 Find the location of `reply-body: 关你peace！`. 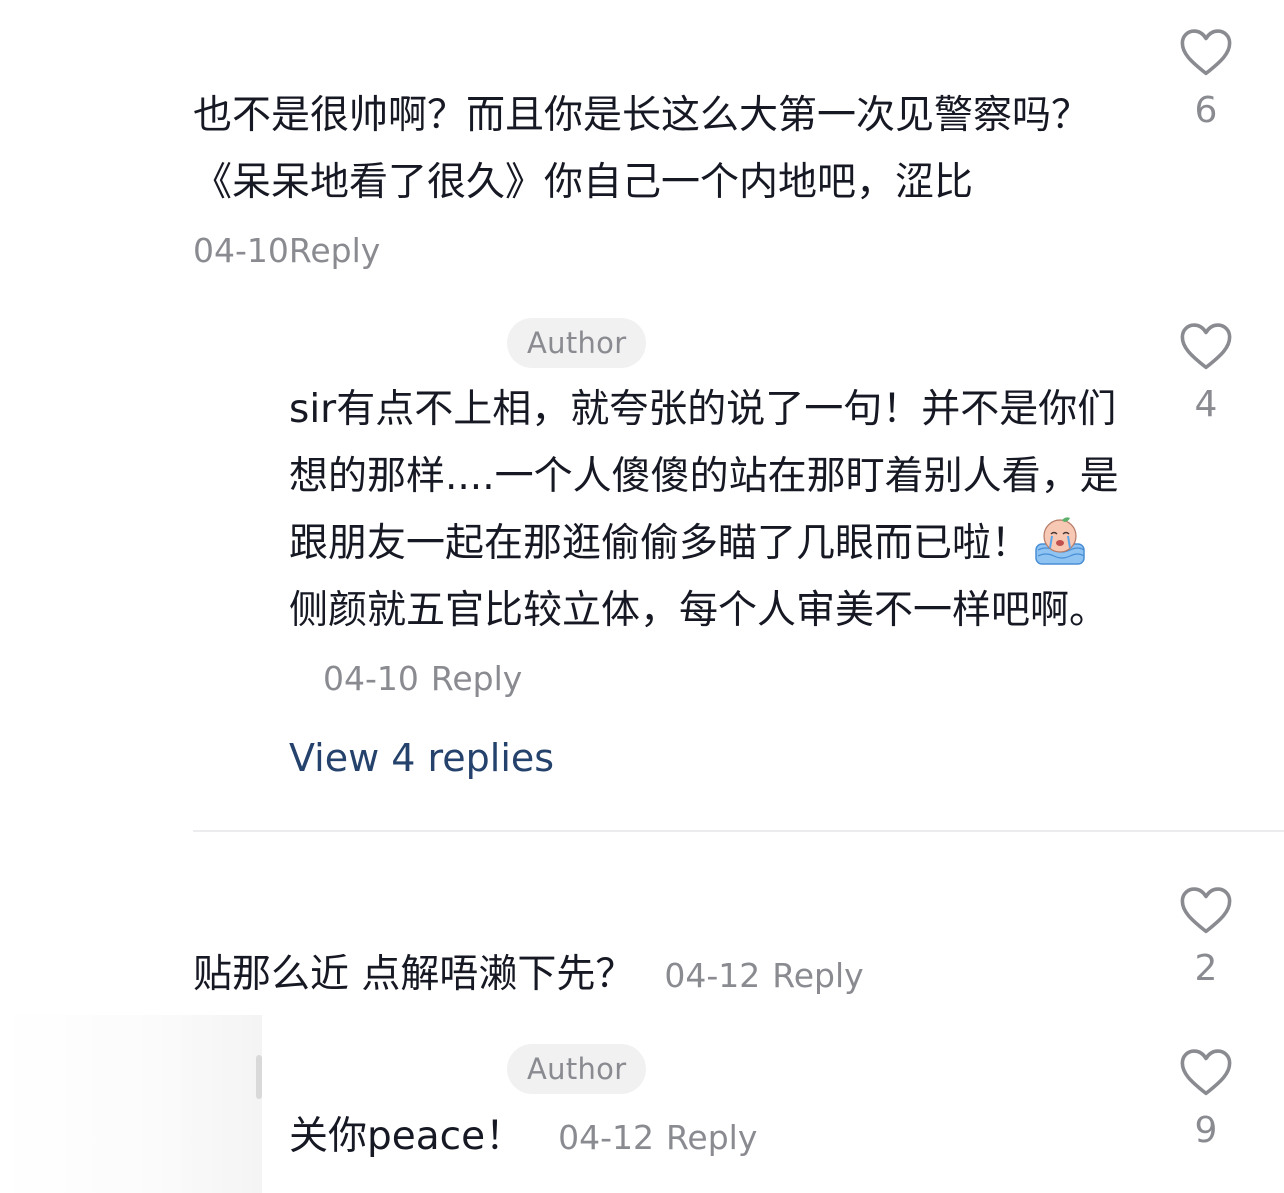

reply-body: 关你peace！ is located at coordinates (407, 1136).